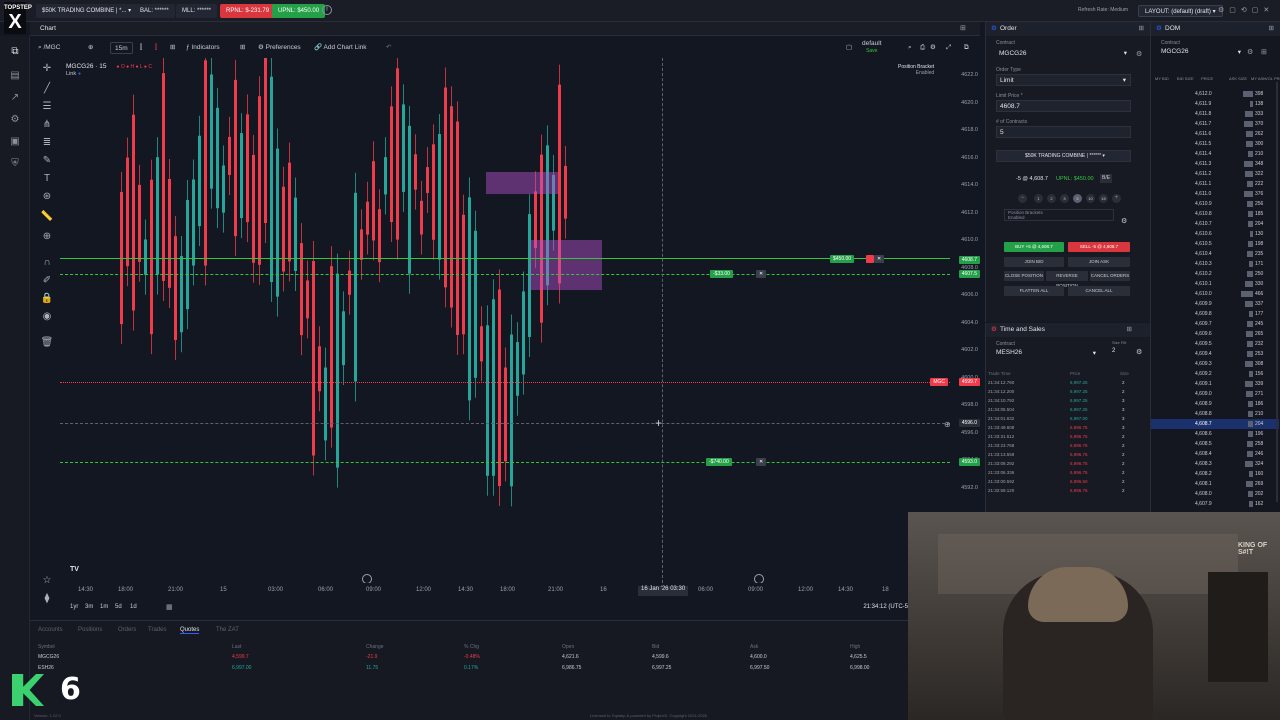  Describe the element at coordinates (15, 164) in the screenshot. I see `shield-icon: ⛨` at that location.